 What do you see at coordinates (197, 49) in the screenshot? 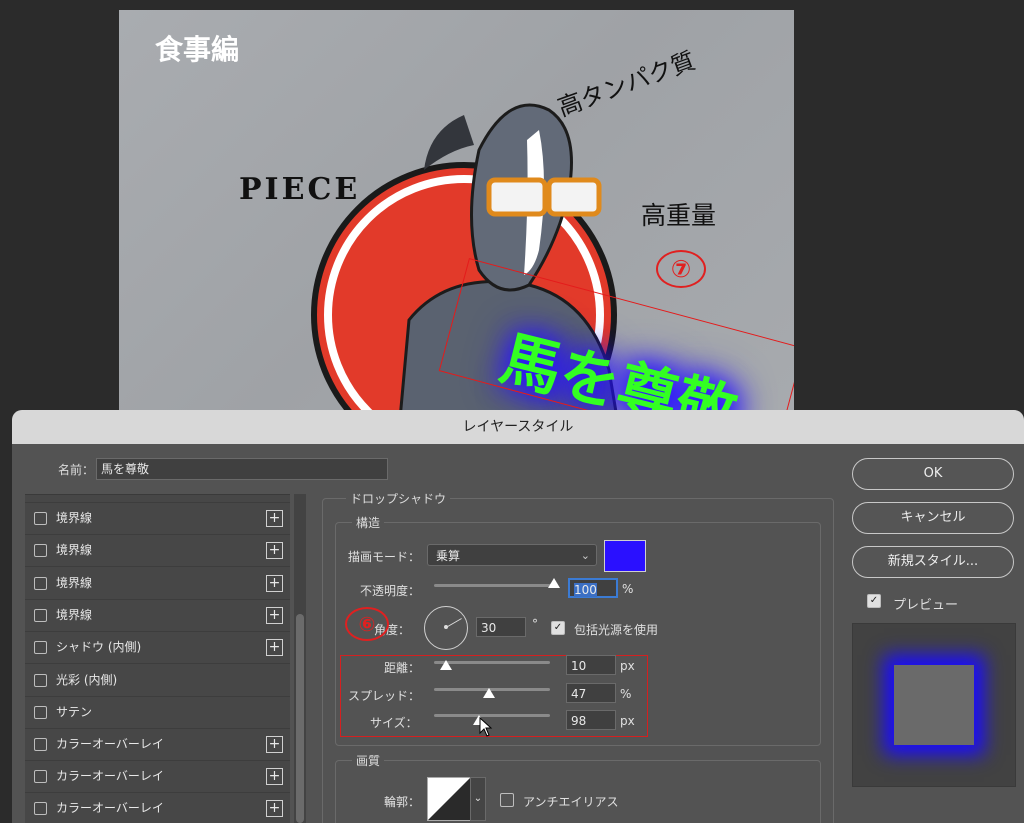
I see `canvas-section-label: 食事編` at bounding box center [197, 49].